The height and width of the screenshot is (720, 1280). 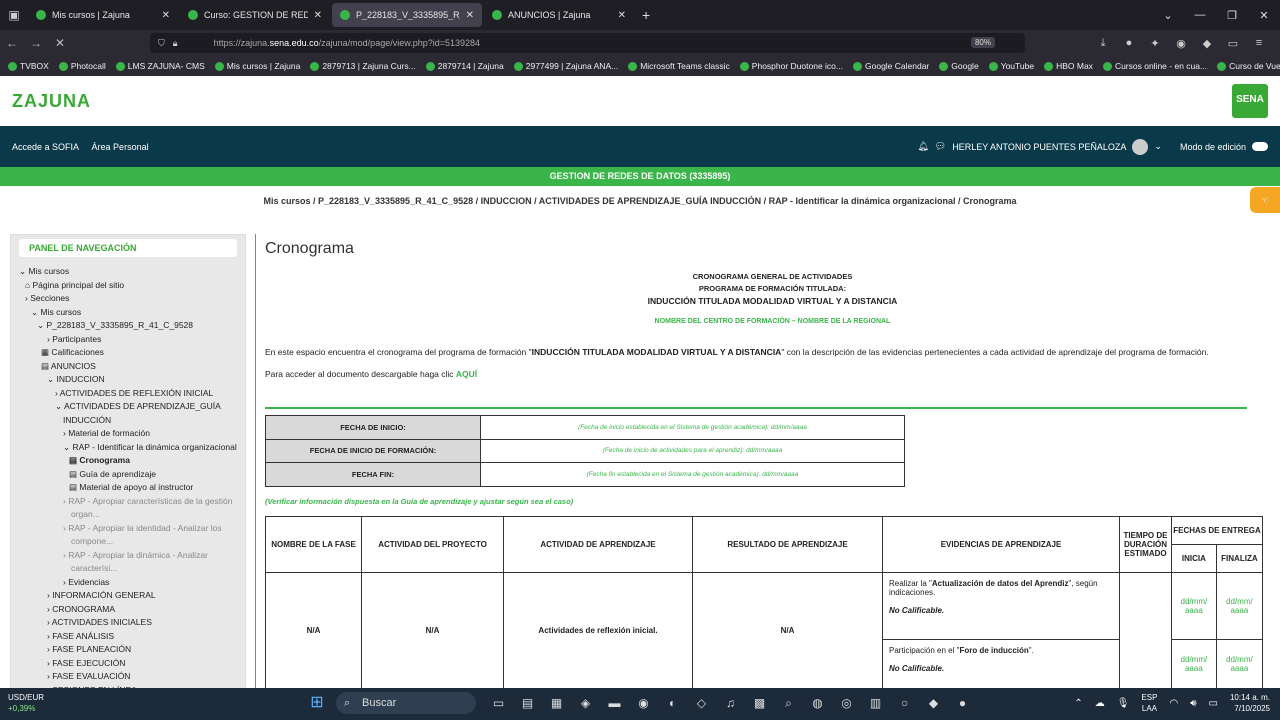 I want to click on sidebar-item: ⌄ INDUCCION, so click(x=128, y=380).